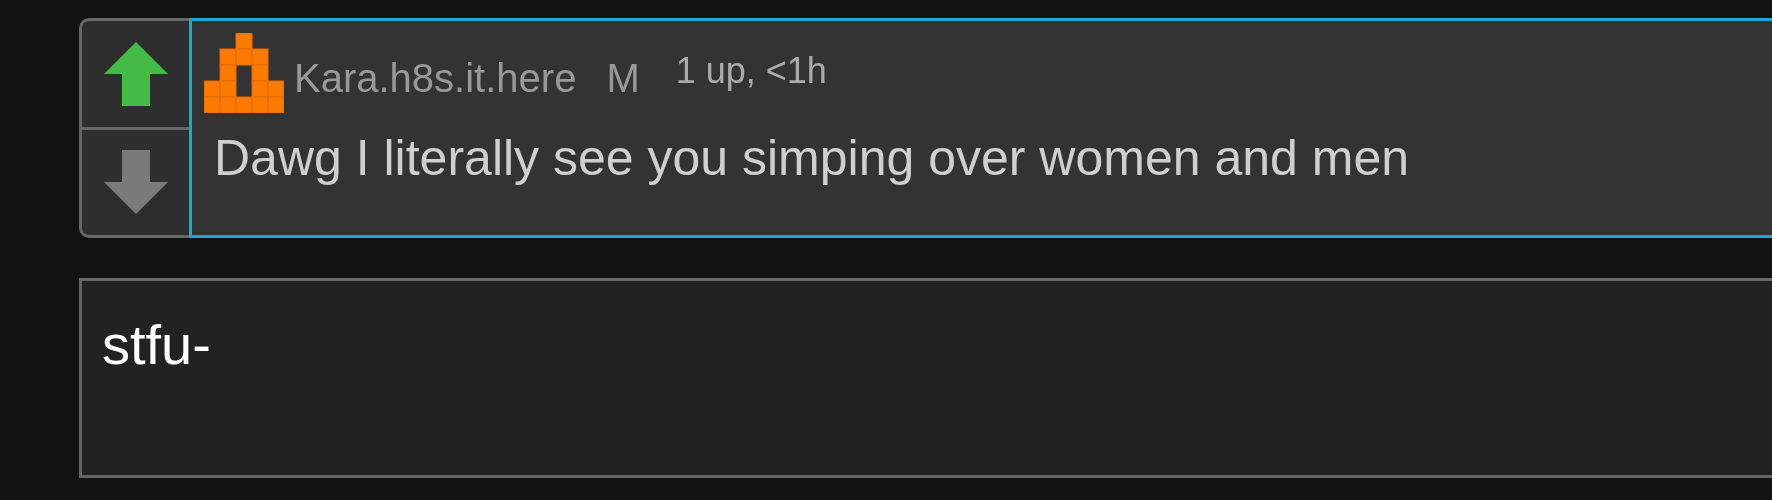 This screenshot has height=500, width=1772. Describe the element at coordinates (435, 78) in the screenshot. I see `username: Kara.h8s.it.here` at that location.